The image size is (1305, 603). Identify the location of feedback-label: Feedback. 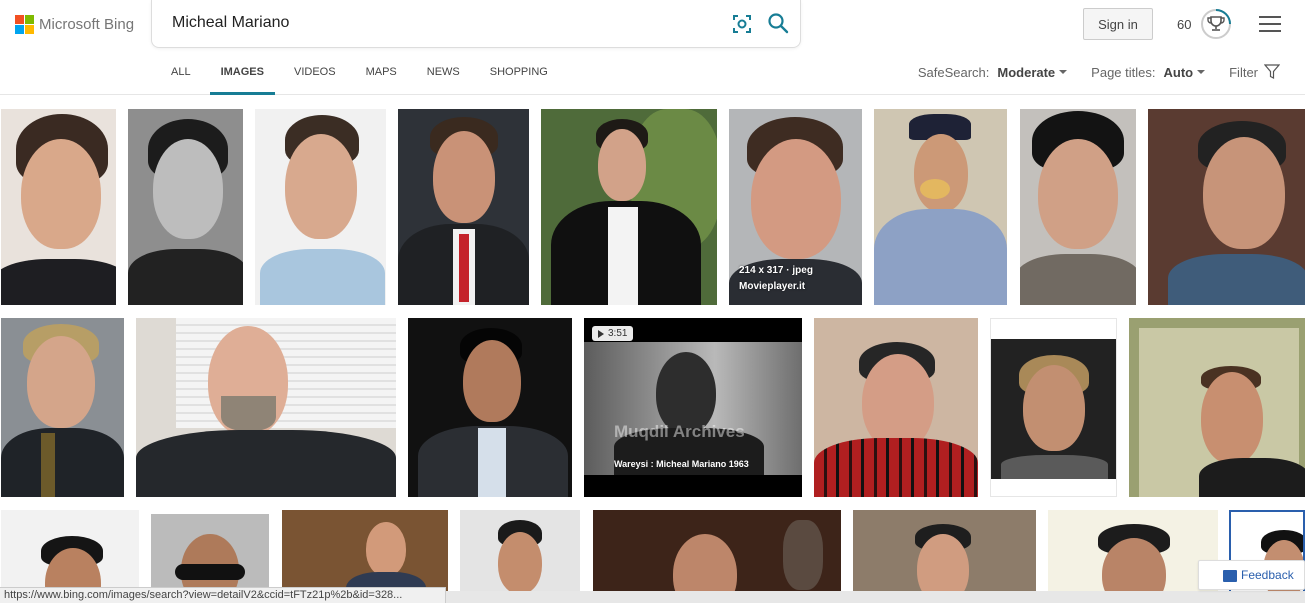
(1267, 575).